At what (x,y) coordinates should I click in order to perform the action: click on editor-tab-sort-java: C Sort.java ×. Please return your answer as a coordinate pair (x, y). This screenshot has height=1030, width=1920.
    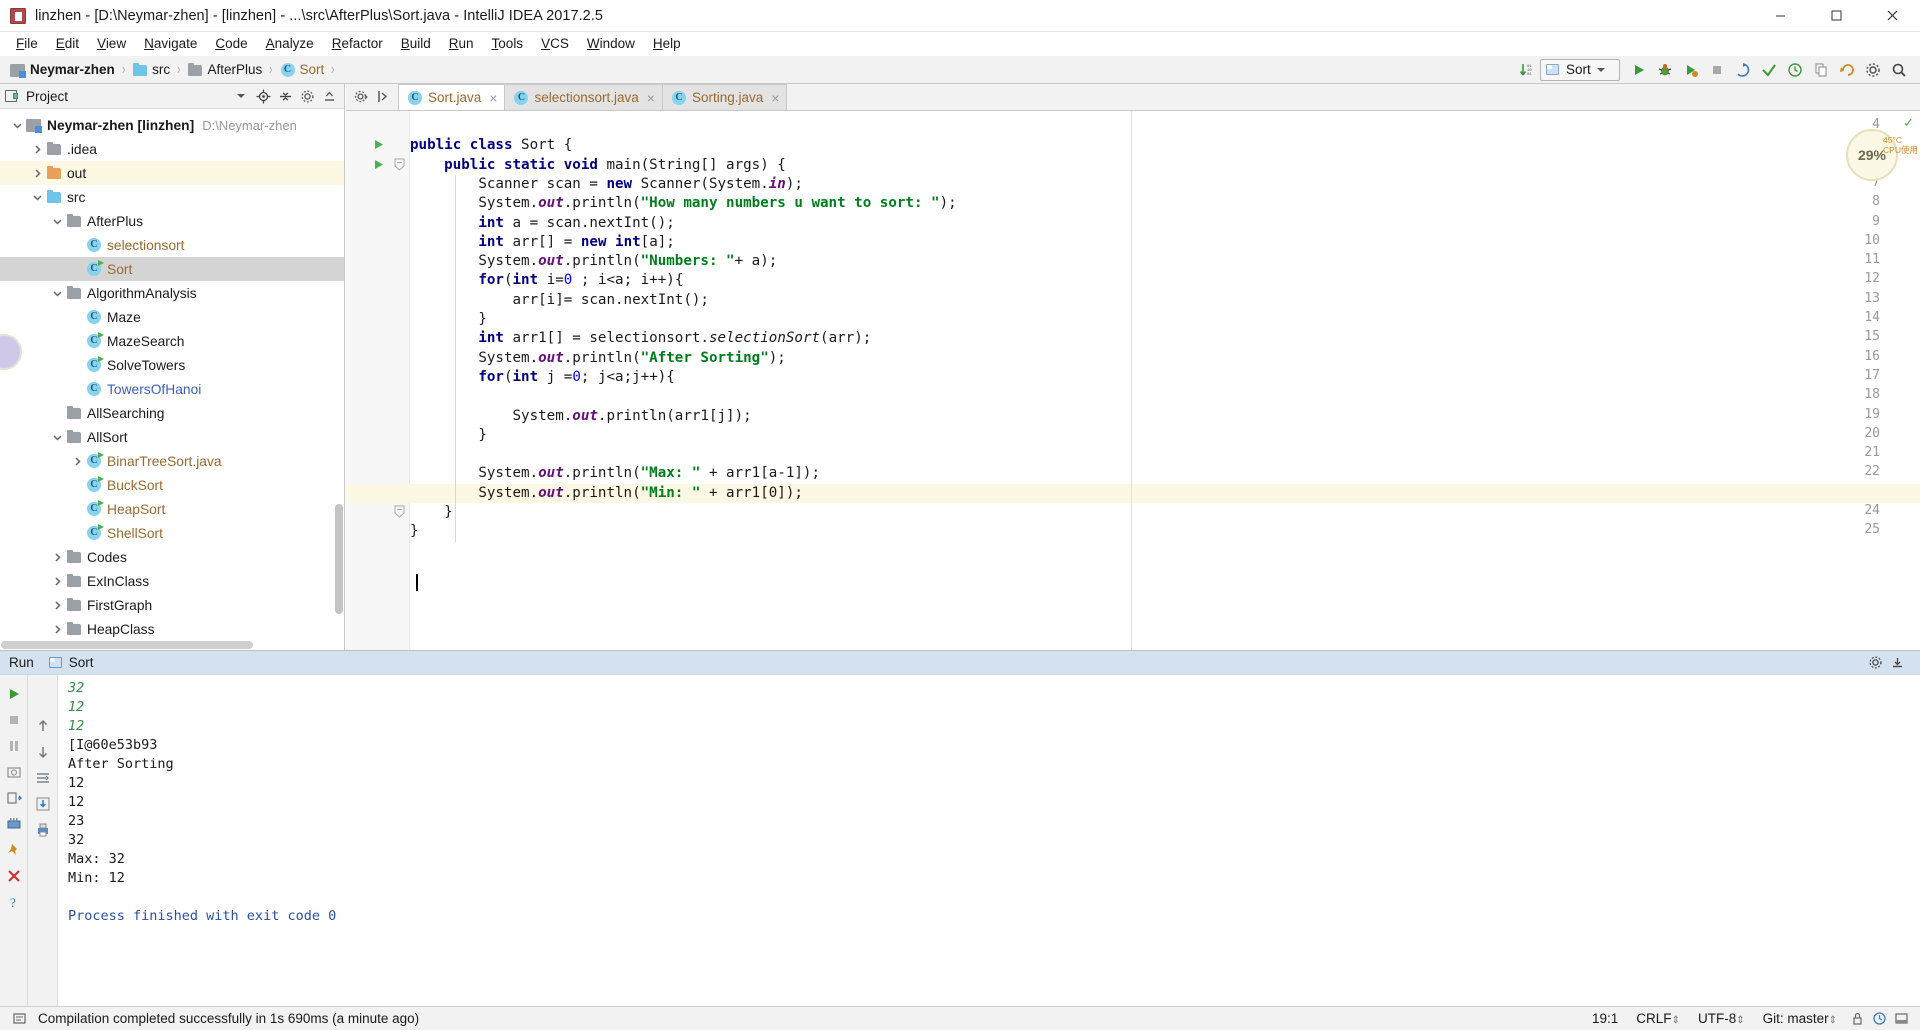
    Looking at the image, I should click on (452, 97).